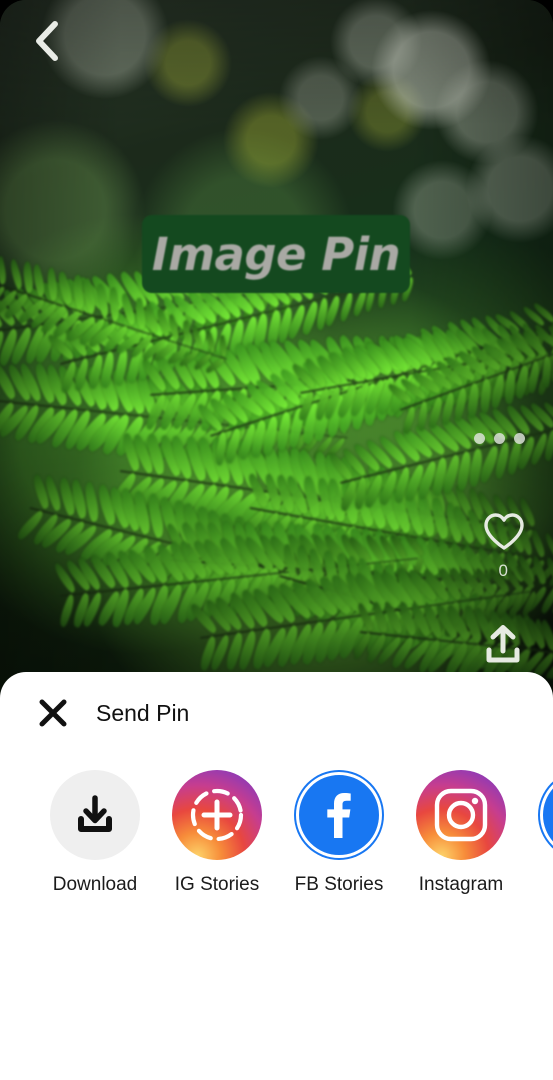 The width and height of the screenshot is (553, 1080). I want to click on download-icon-wrap, so click(95, 815).